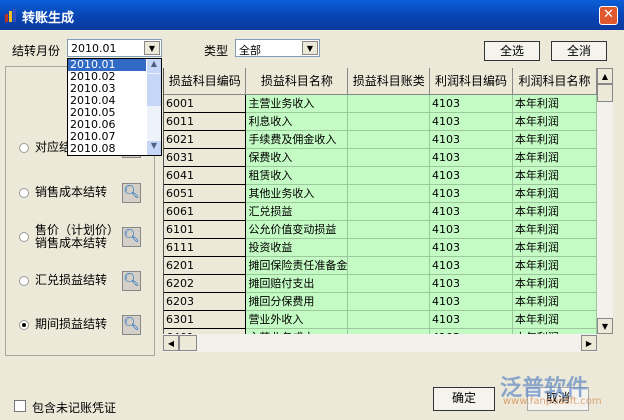  What do you see at coordinates (389, 81) in the screenshot?
I see `column-header: 损益科目账类` at bounding box center [389, 81].